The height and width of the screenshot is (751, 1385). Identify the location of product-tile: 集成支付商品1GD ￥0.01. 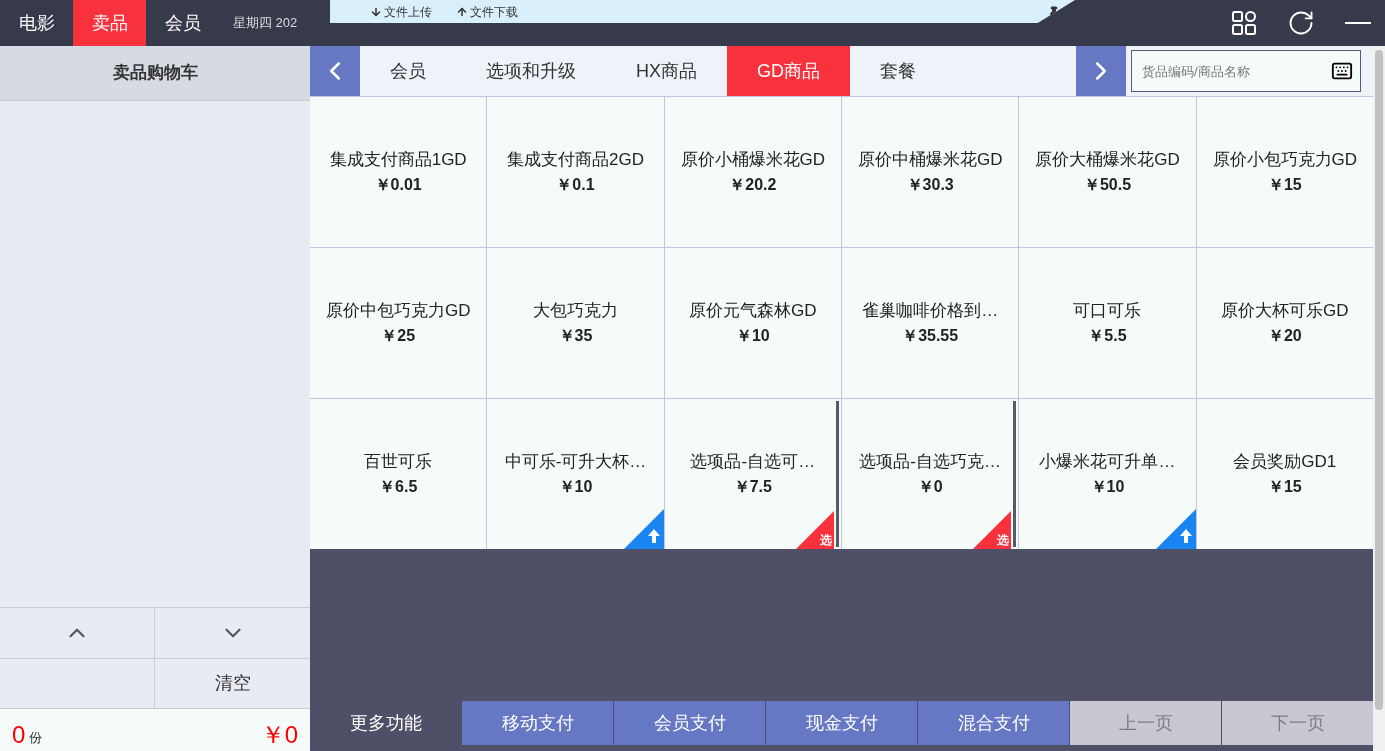
(398, 172).